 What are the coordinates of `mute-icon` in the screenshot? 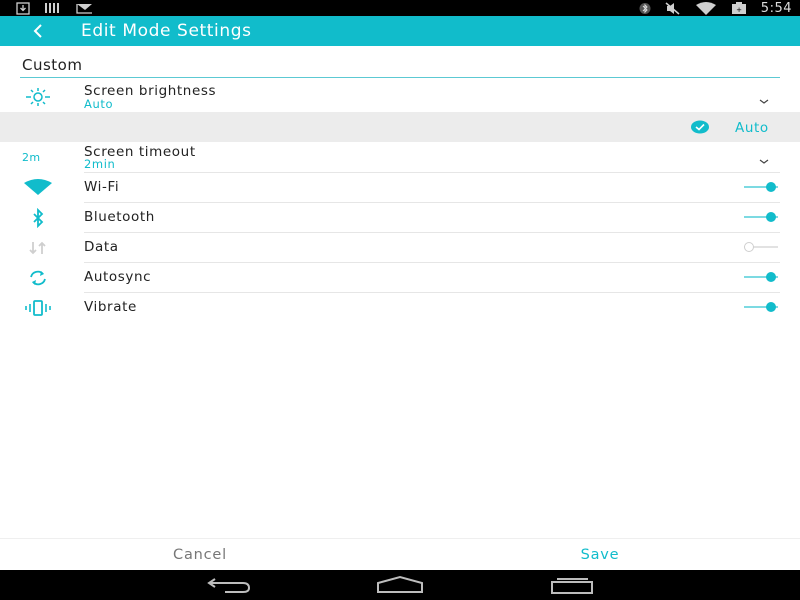 It's located at (673, 8).